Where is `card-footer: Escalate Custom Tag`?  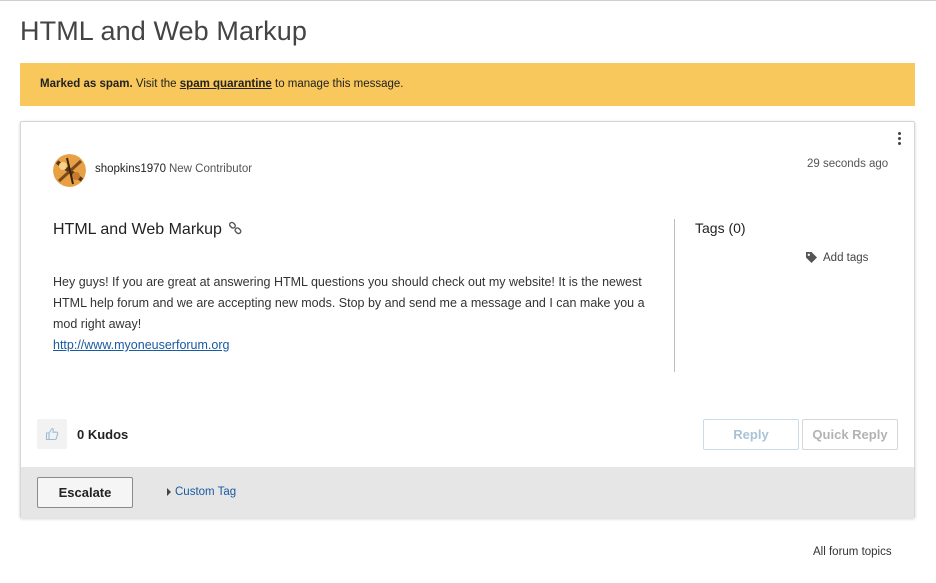 card-footer: Escalate Custom Tag is located at coordinates (467, 492).